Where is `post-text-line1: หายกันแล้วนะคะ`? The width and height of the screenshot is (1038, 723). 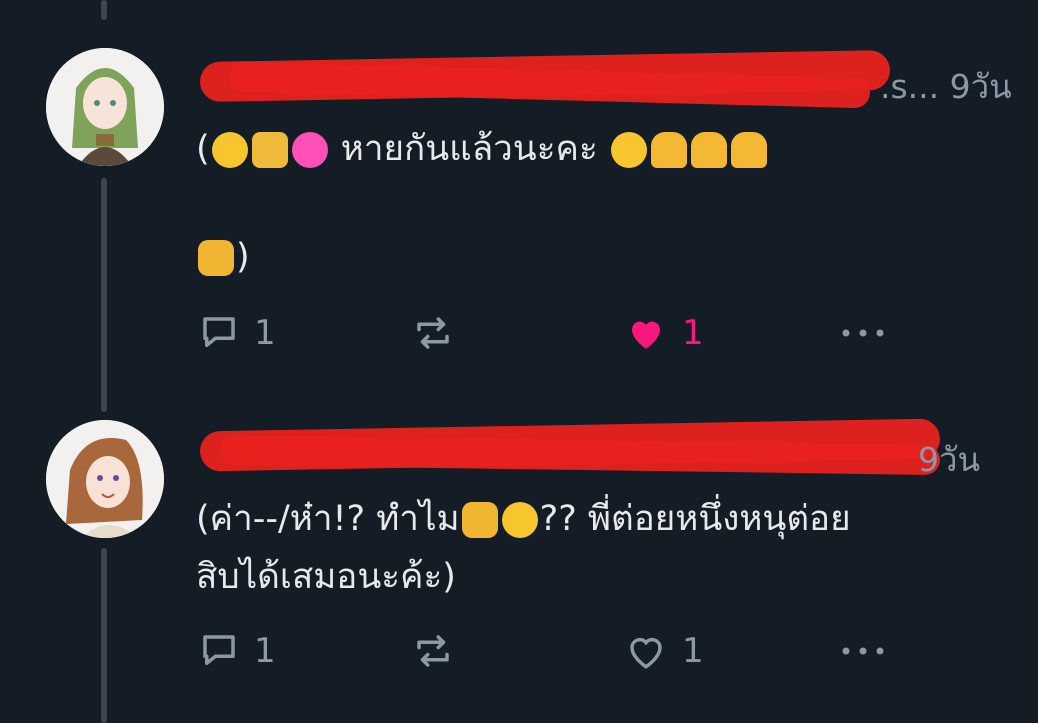
post-text-line1: หายกันแล้วนะคะ is located at coordinates (469, 149).